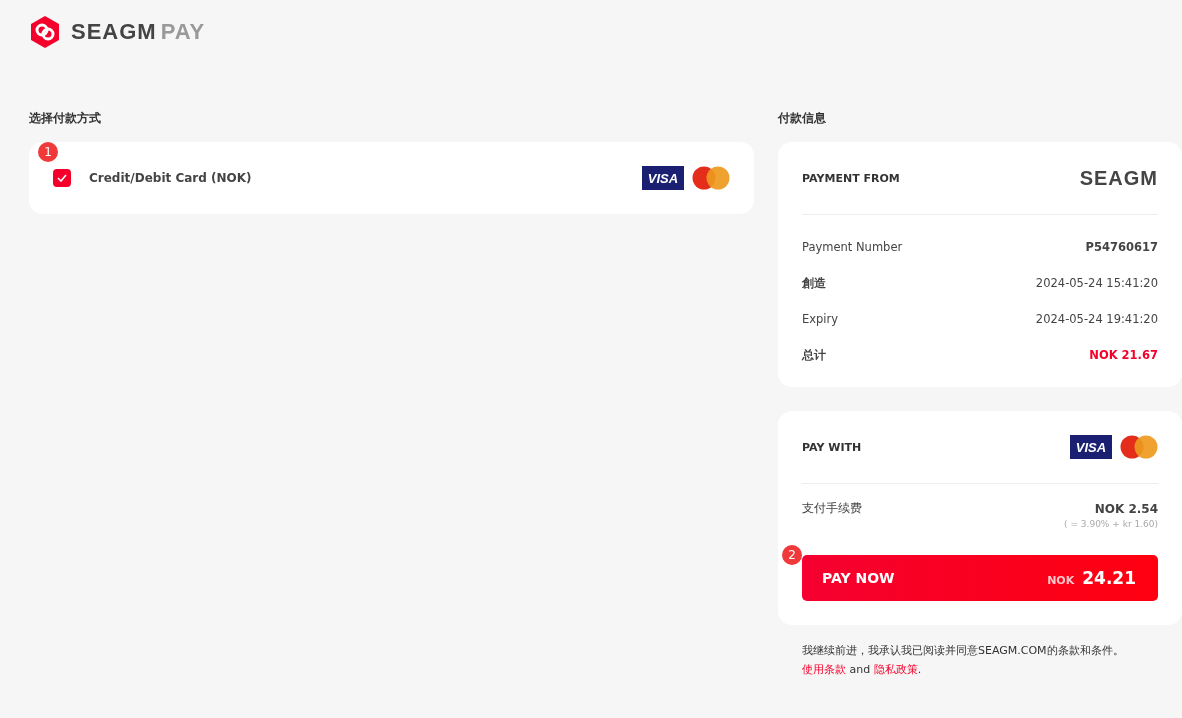  Describe the element at coordinates (824, 669) in the screenshot. I see `terms-link: 使用条款` at that location.